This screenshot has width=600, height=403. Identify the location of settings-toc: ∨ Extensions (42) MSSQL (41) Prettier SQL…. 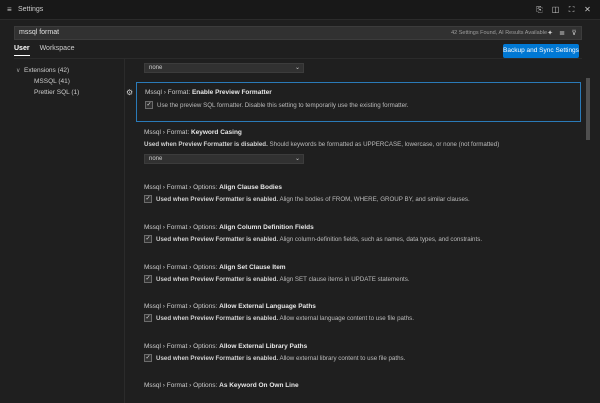
(66, 81).